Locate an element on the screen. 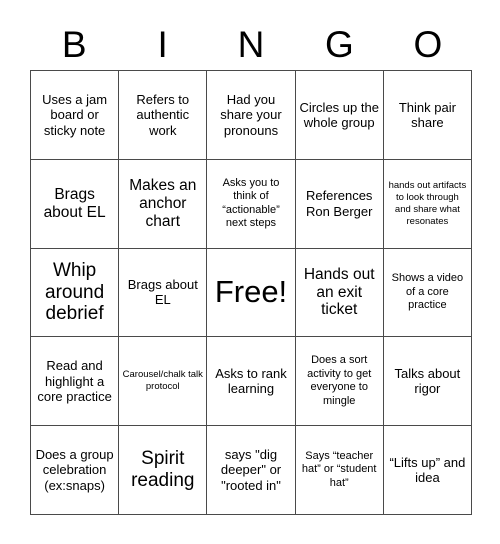 This screenshot has height=544, width=500. bingo-cell-label: “Lifts up” and idea is located at coordinates (427, 470).